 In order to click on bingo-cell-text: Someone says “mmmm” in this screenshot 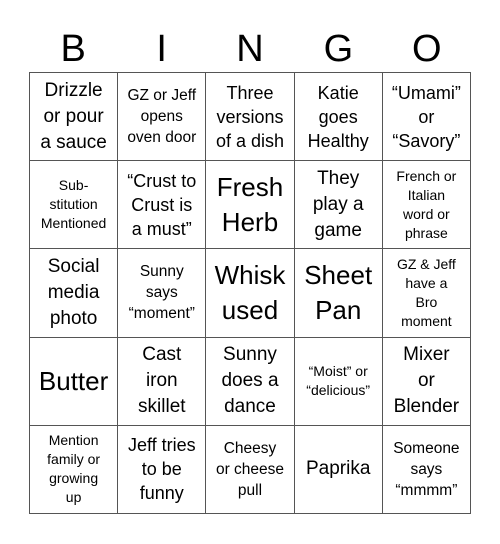, I will do `click(426, 469)`.